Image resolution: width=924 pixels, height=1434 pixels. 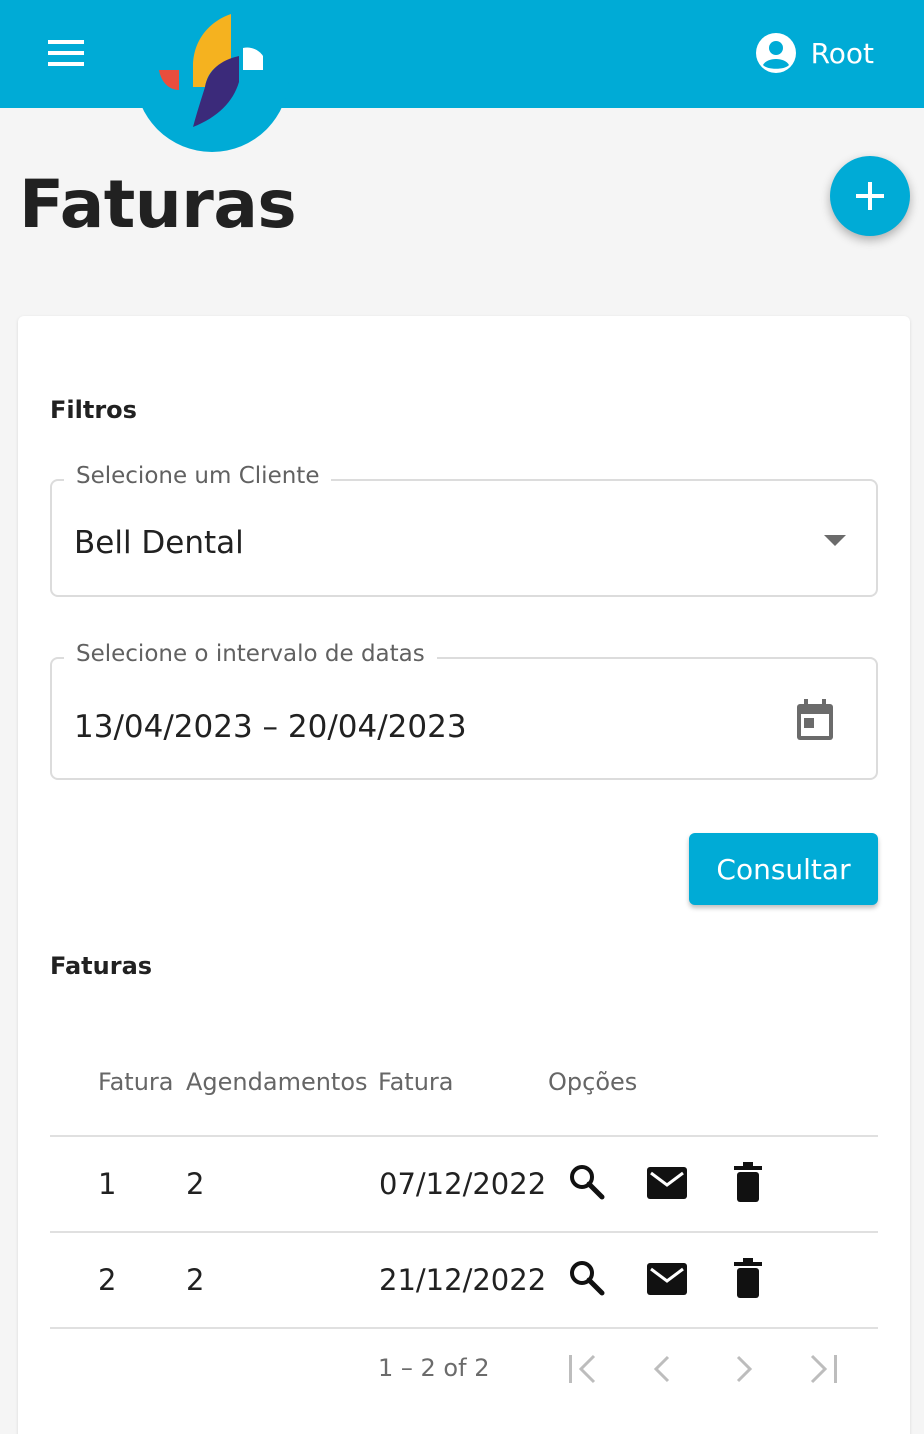 I want to click on logo, so click(x=212, y=76).